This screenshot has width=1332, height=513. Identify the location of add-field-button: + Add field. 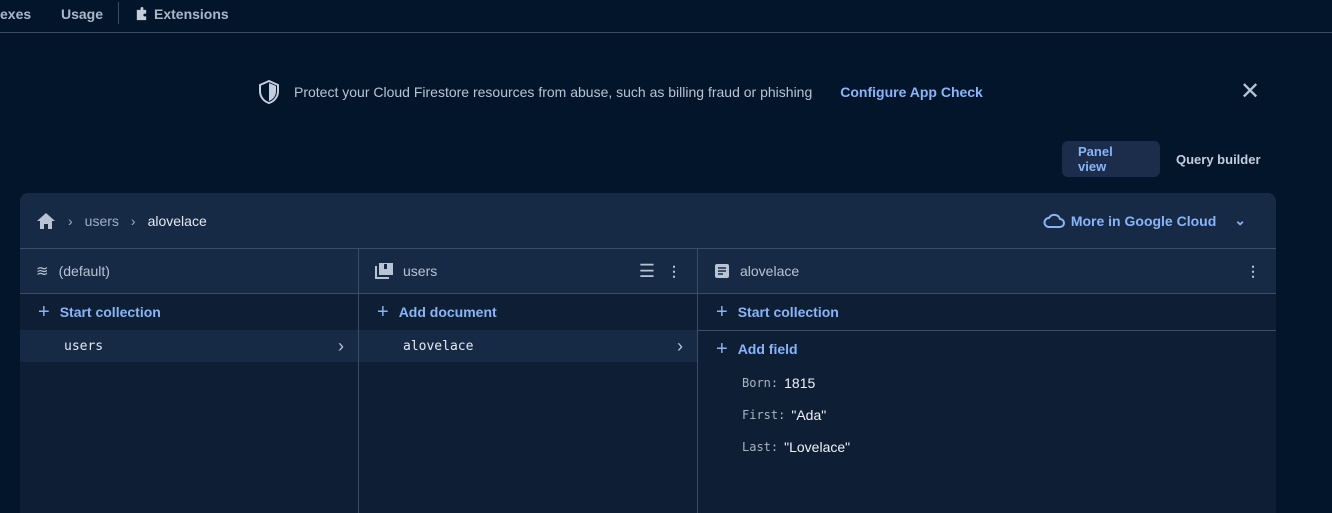
(987, 349).